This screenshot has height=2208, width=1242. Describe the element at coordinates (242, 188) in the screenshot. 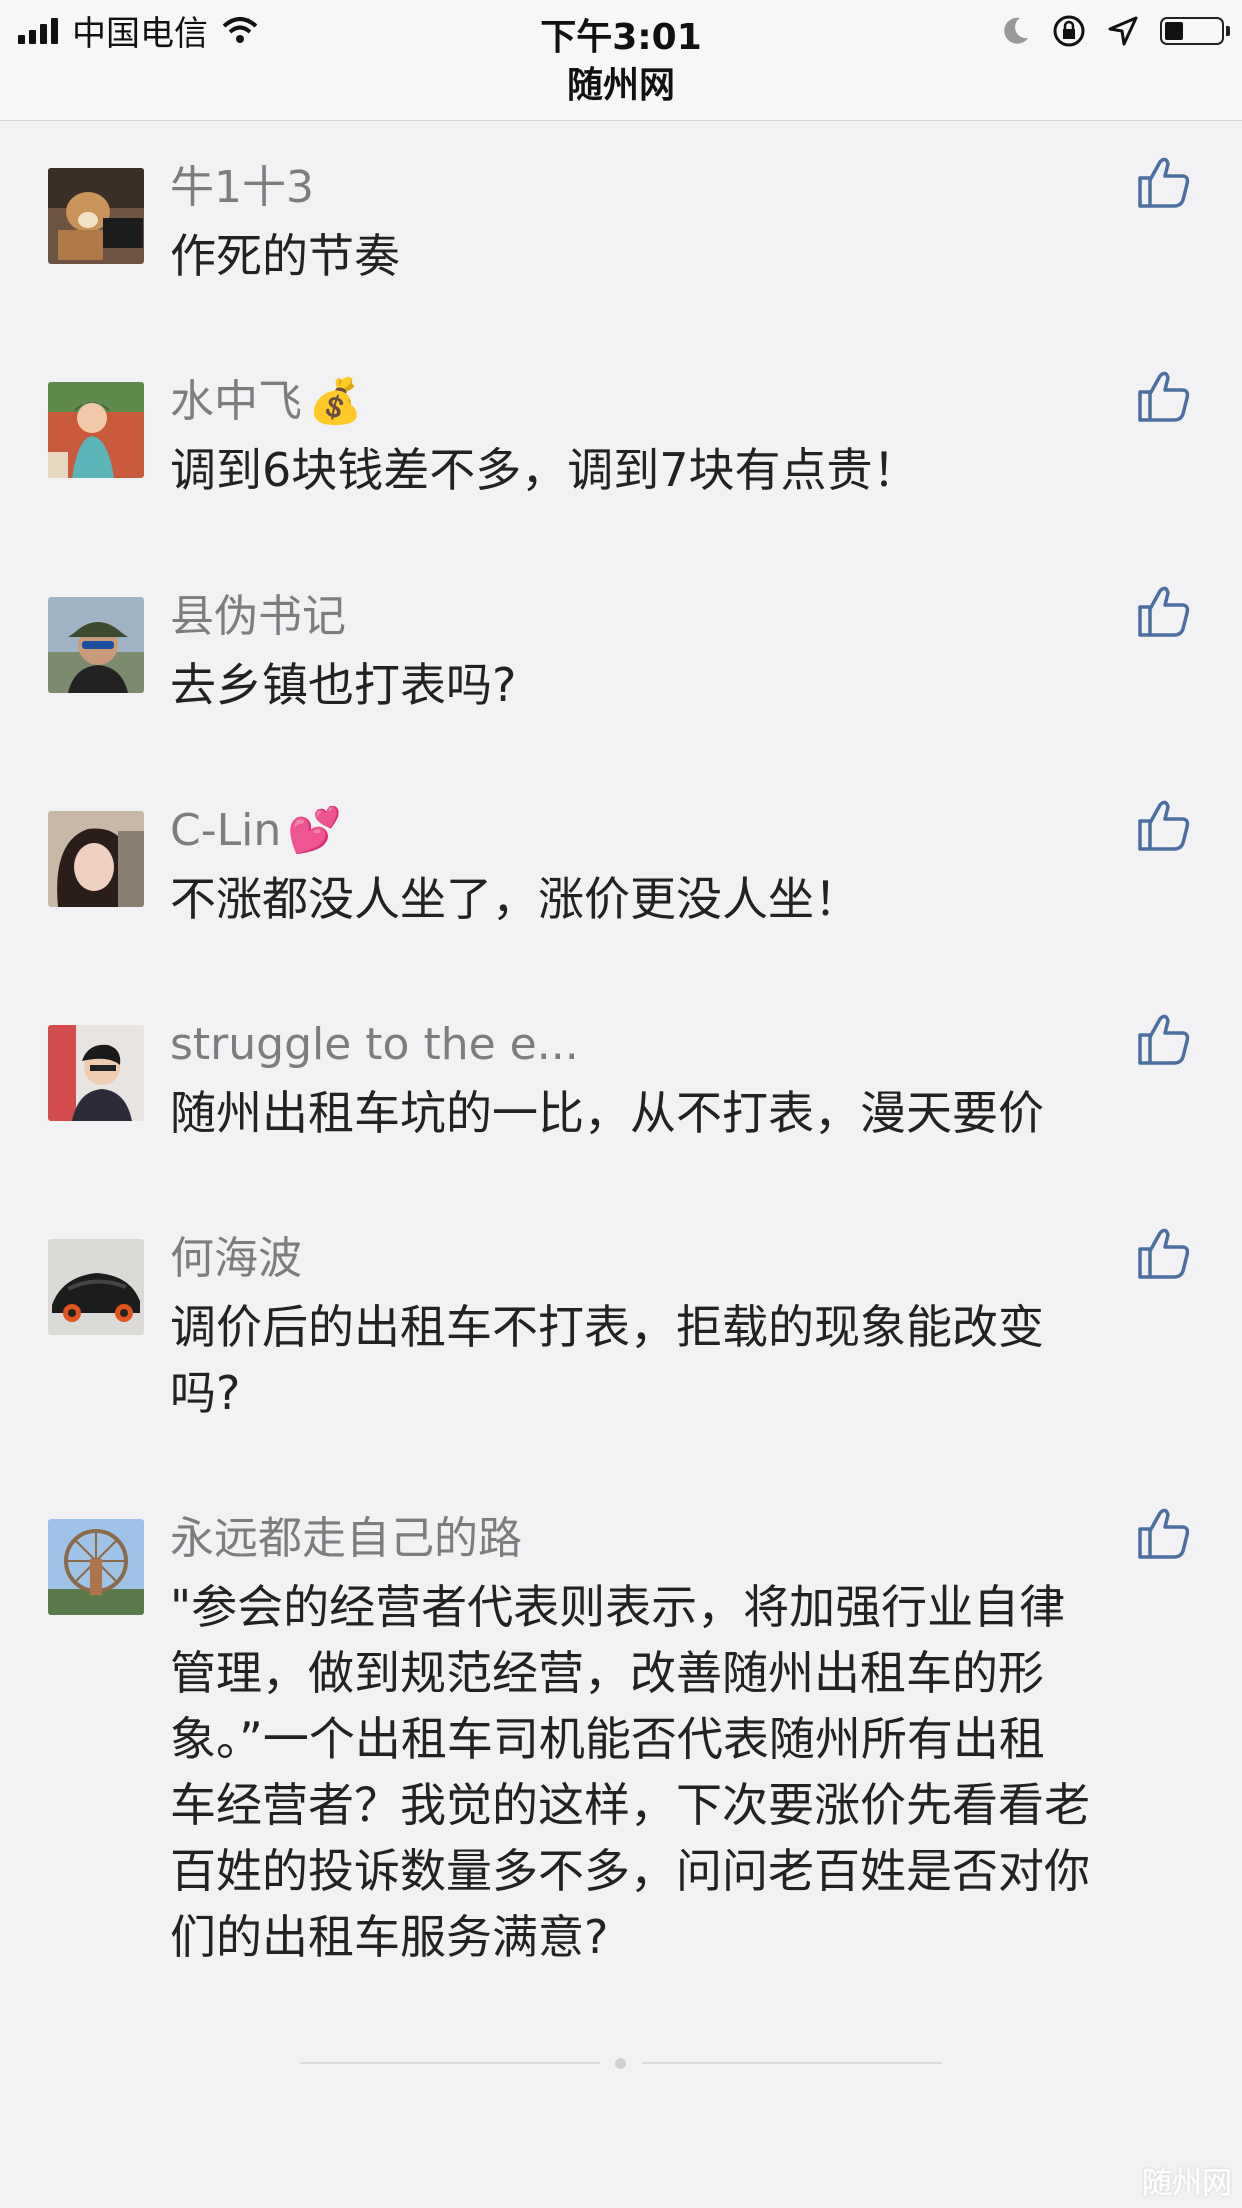

I see `comment-author: 牛1十3` at that location.